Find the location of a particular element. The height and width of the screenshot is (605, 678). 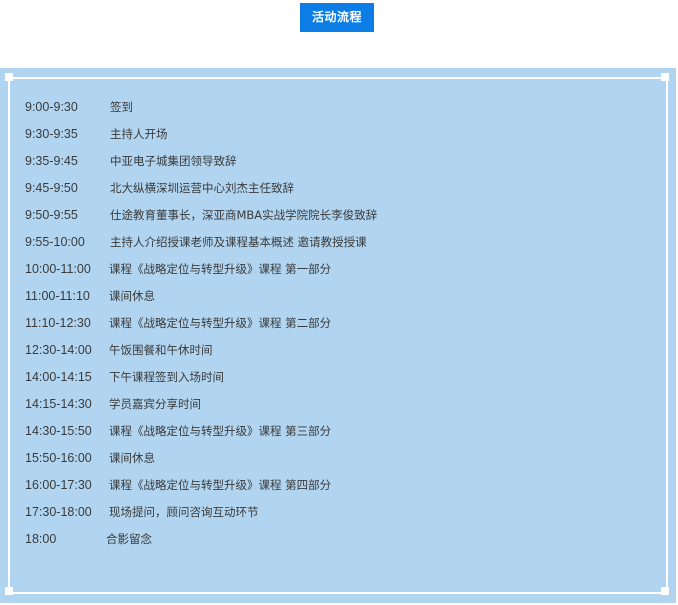

schedule-desc: 仕途教育董事长，深亚商MBA实战学院院长李俊致辞 is located at coordinates (244, 215).